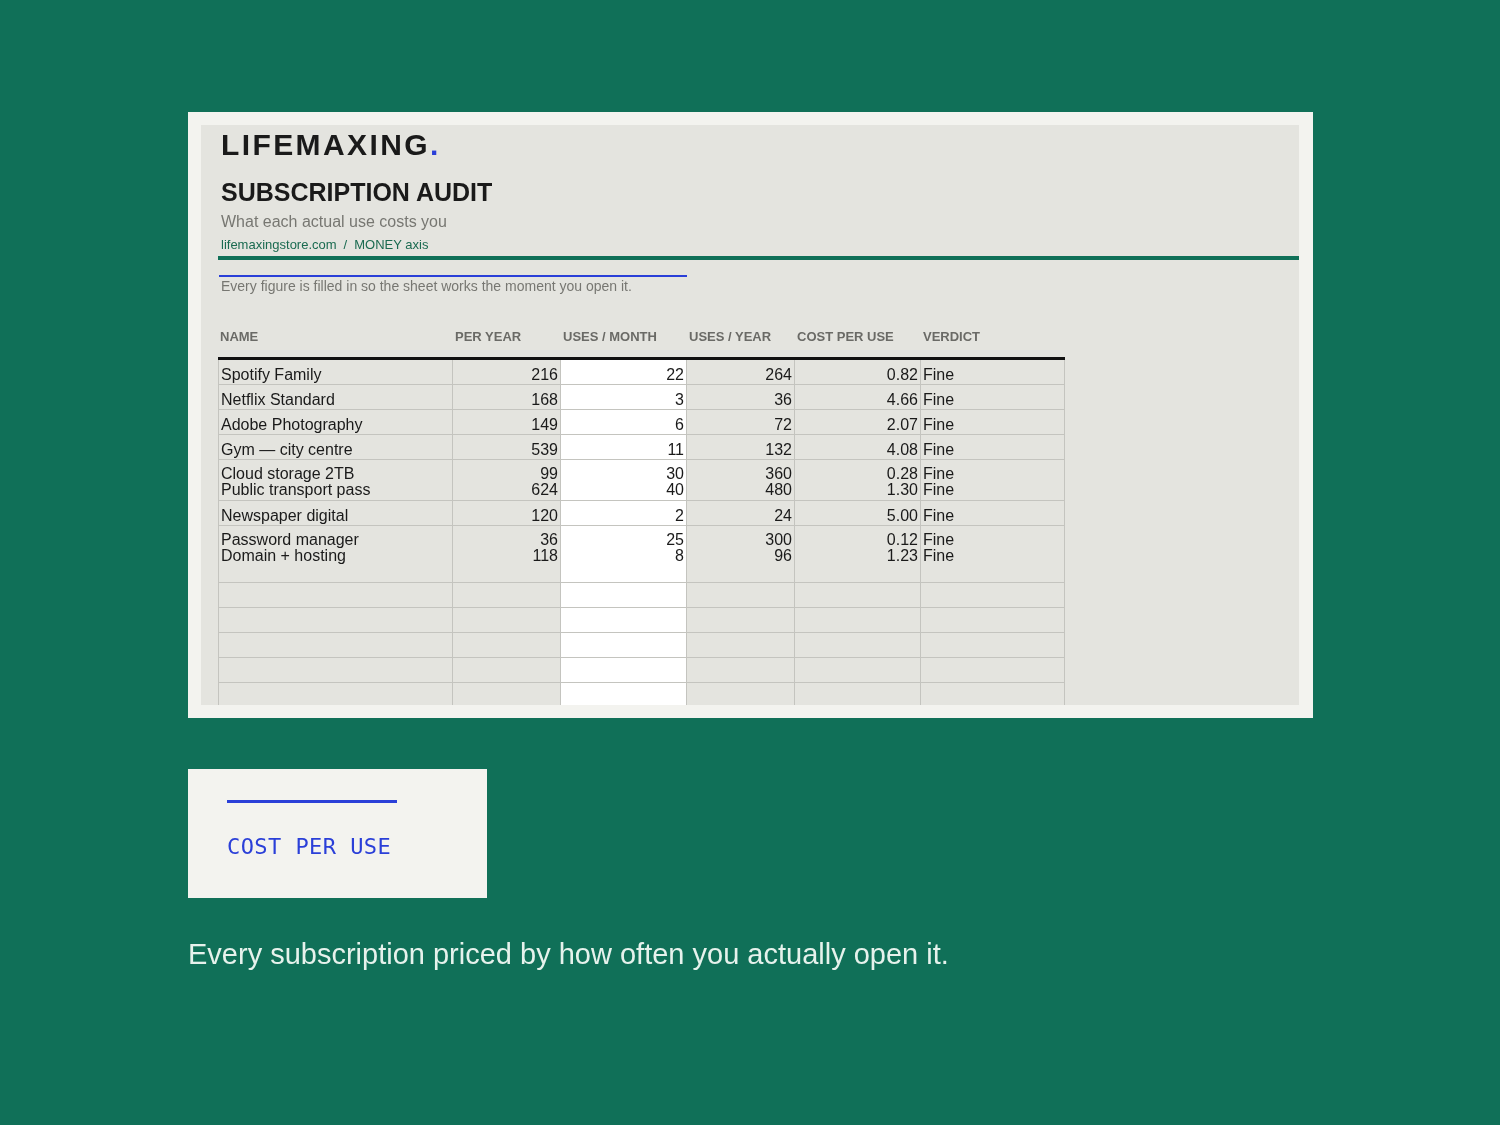 The height and width of the screenshot is (1125, 1500). What do you see at coordinates (290, 539) in the screenshot?
I see `table-cell: Password manager` at bounding box center [290, 539].